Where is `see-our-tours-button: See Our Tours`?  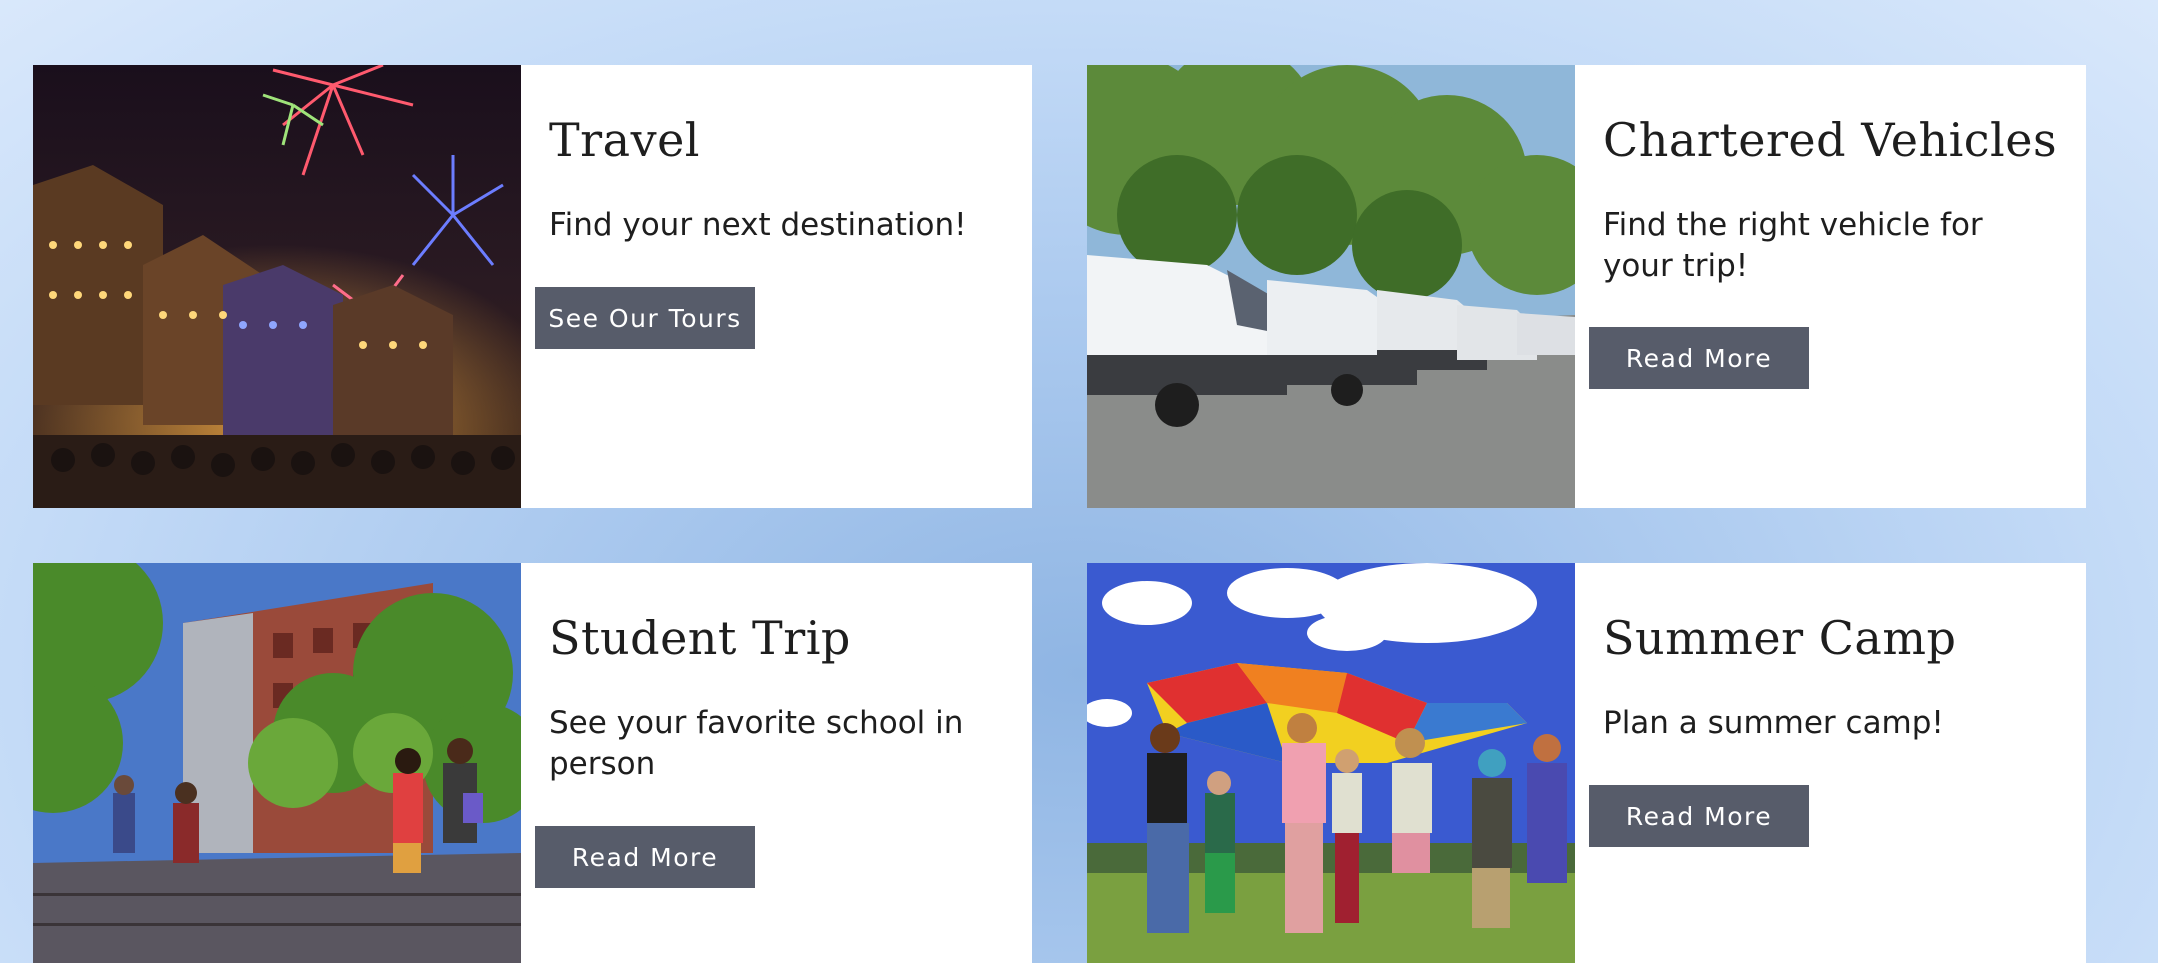
see-our-tours-button: See Our Tours is located at coordinates (645, 318).